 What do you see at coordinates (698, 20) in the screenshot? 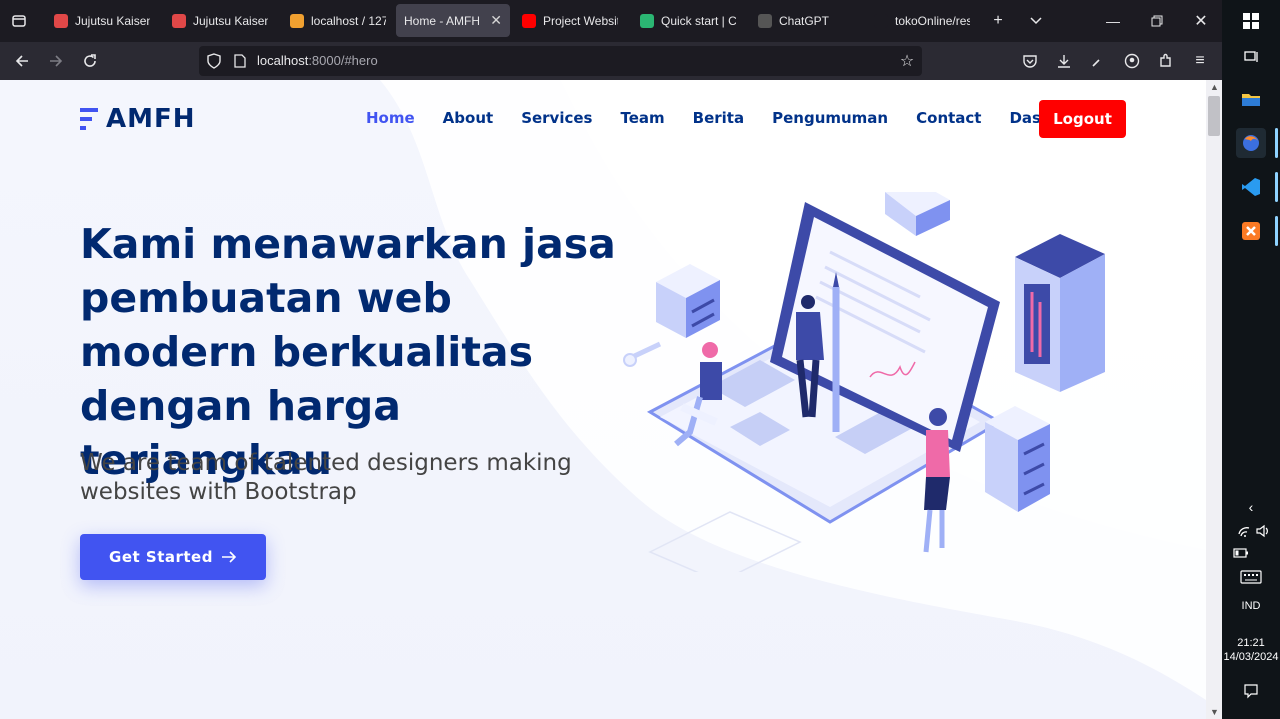
I see `tab-title: Quick start | CK` at bounding box center [698, 20].